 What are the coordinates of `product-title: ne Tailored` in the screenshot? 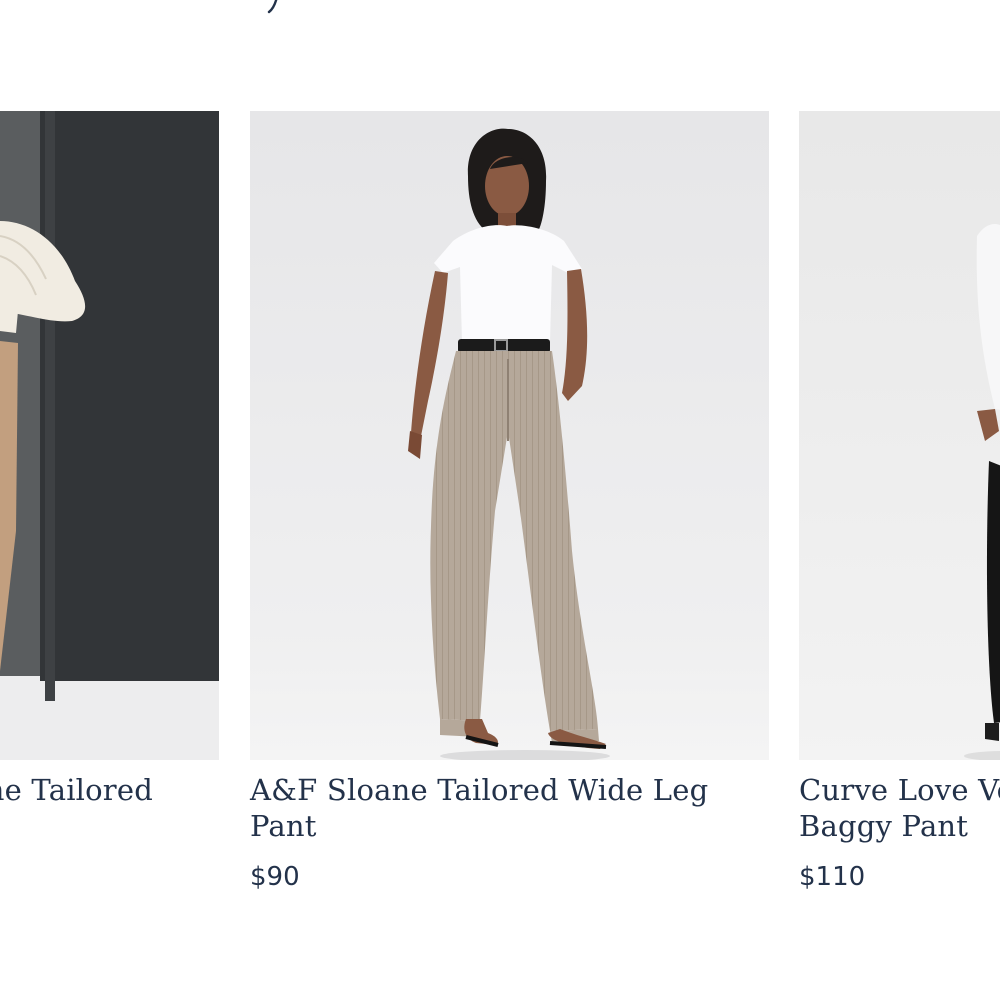 It's located at (109, 790).